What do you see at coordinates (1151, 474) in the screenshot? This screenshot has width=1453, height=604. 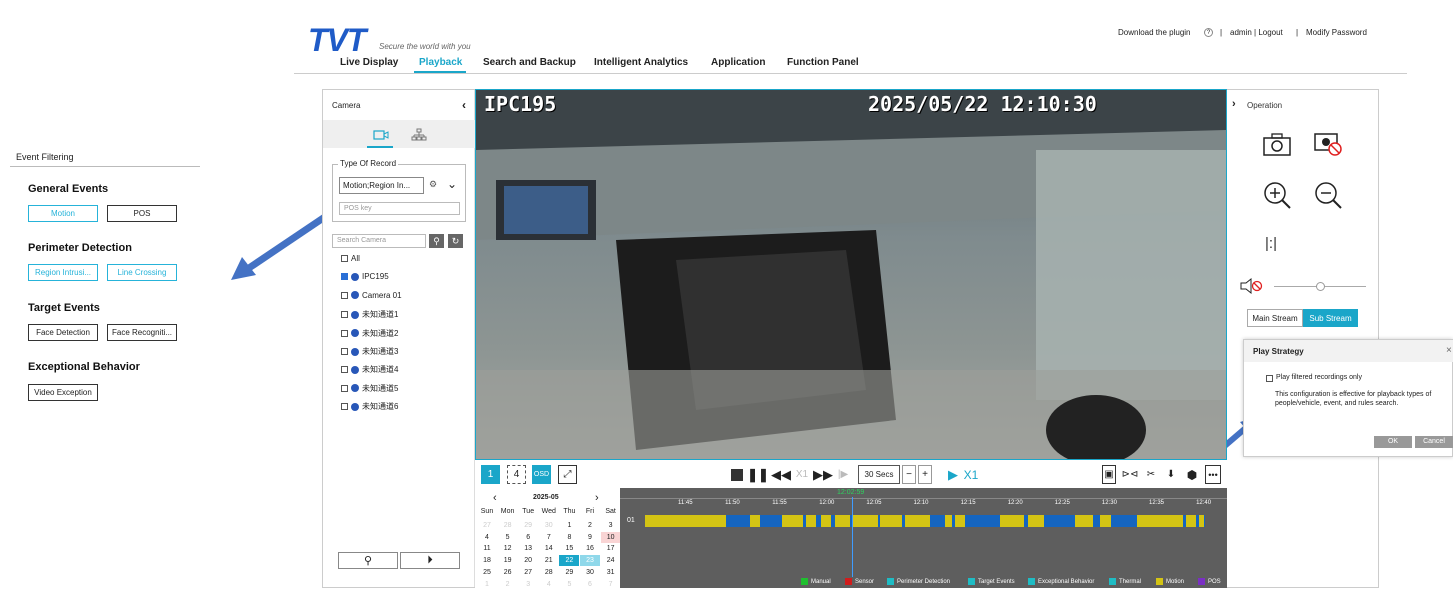 I see `scissors-icon: ✂` at bounding box center [1151, 474].